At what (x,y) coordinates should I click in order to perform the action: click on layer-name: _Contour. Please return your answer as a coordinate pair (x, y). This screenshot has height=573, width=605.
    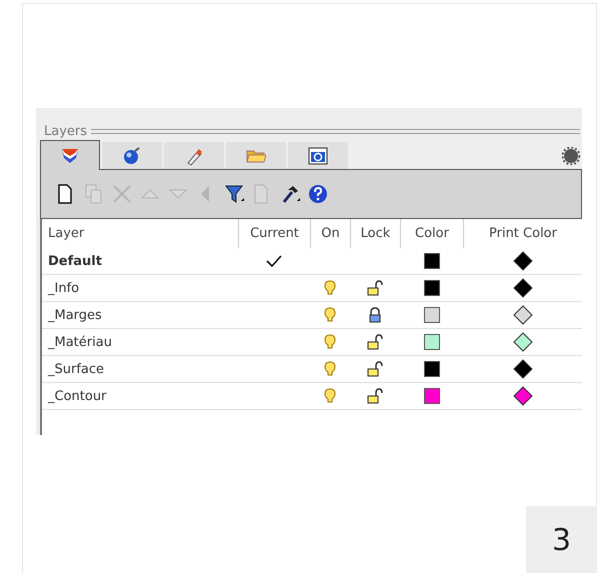
    Looking at the image, I should click on (140, 396).